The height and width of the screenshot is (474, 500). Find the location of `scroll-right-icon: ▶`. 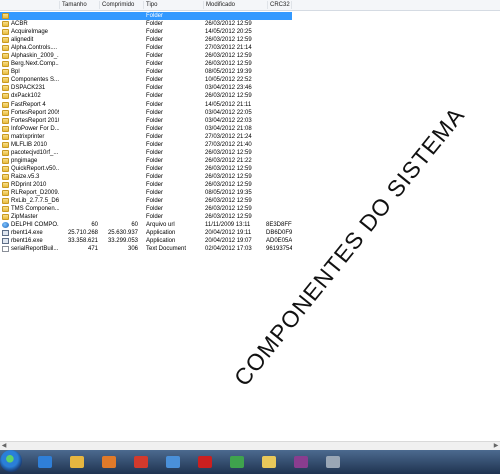

scroll-right-icon: ▶ is located at coordinates (496, 446).